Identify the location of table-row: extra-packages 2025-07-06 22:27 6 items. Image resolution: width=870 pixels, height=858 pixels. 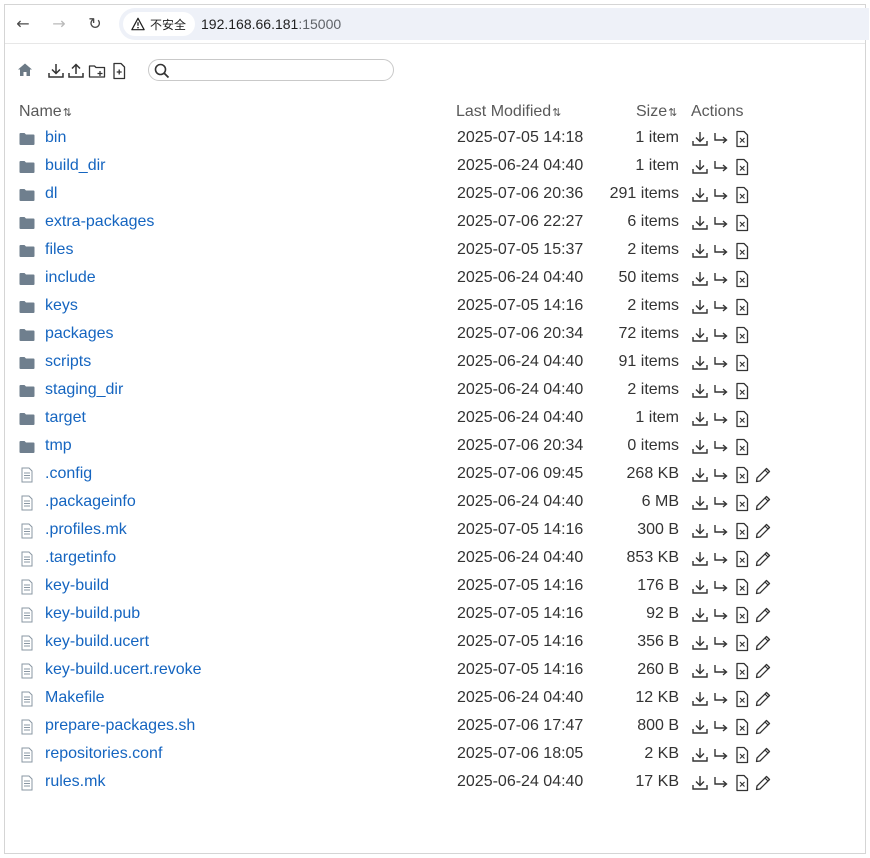
(435, 223).